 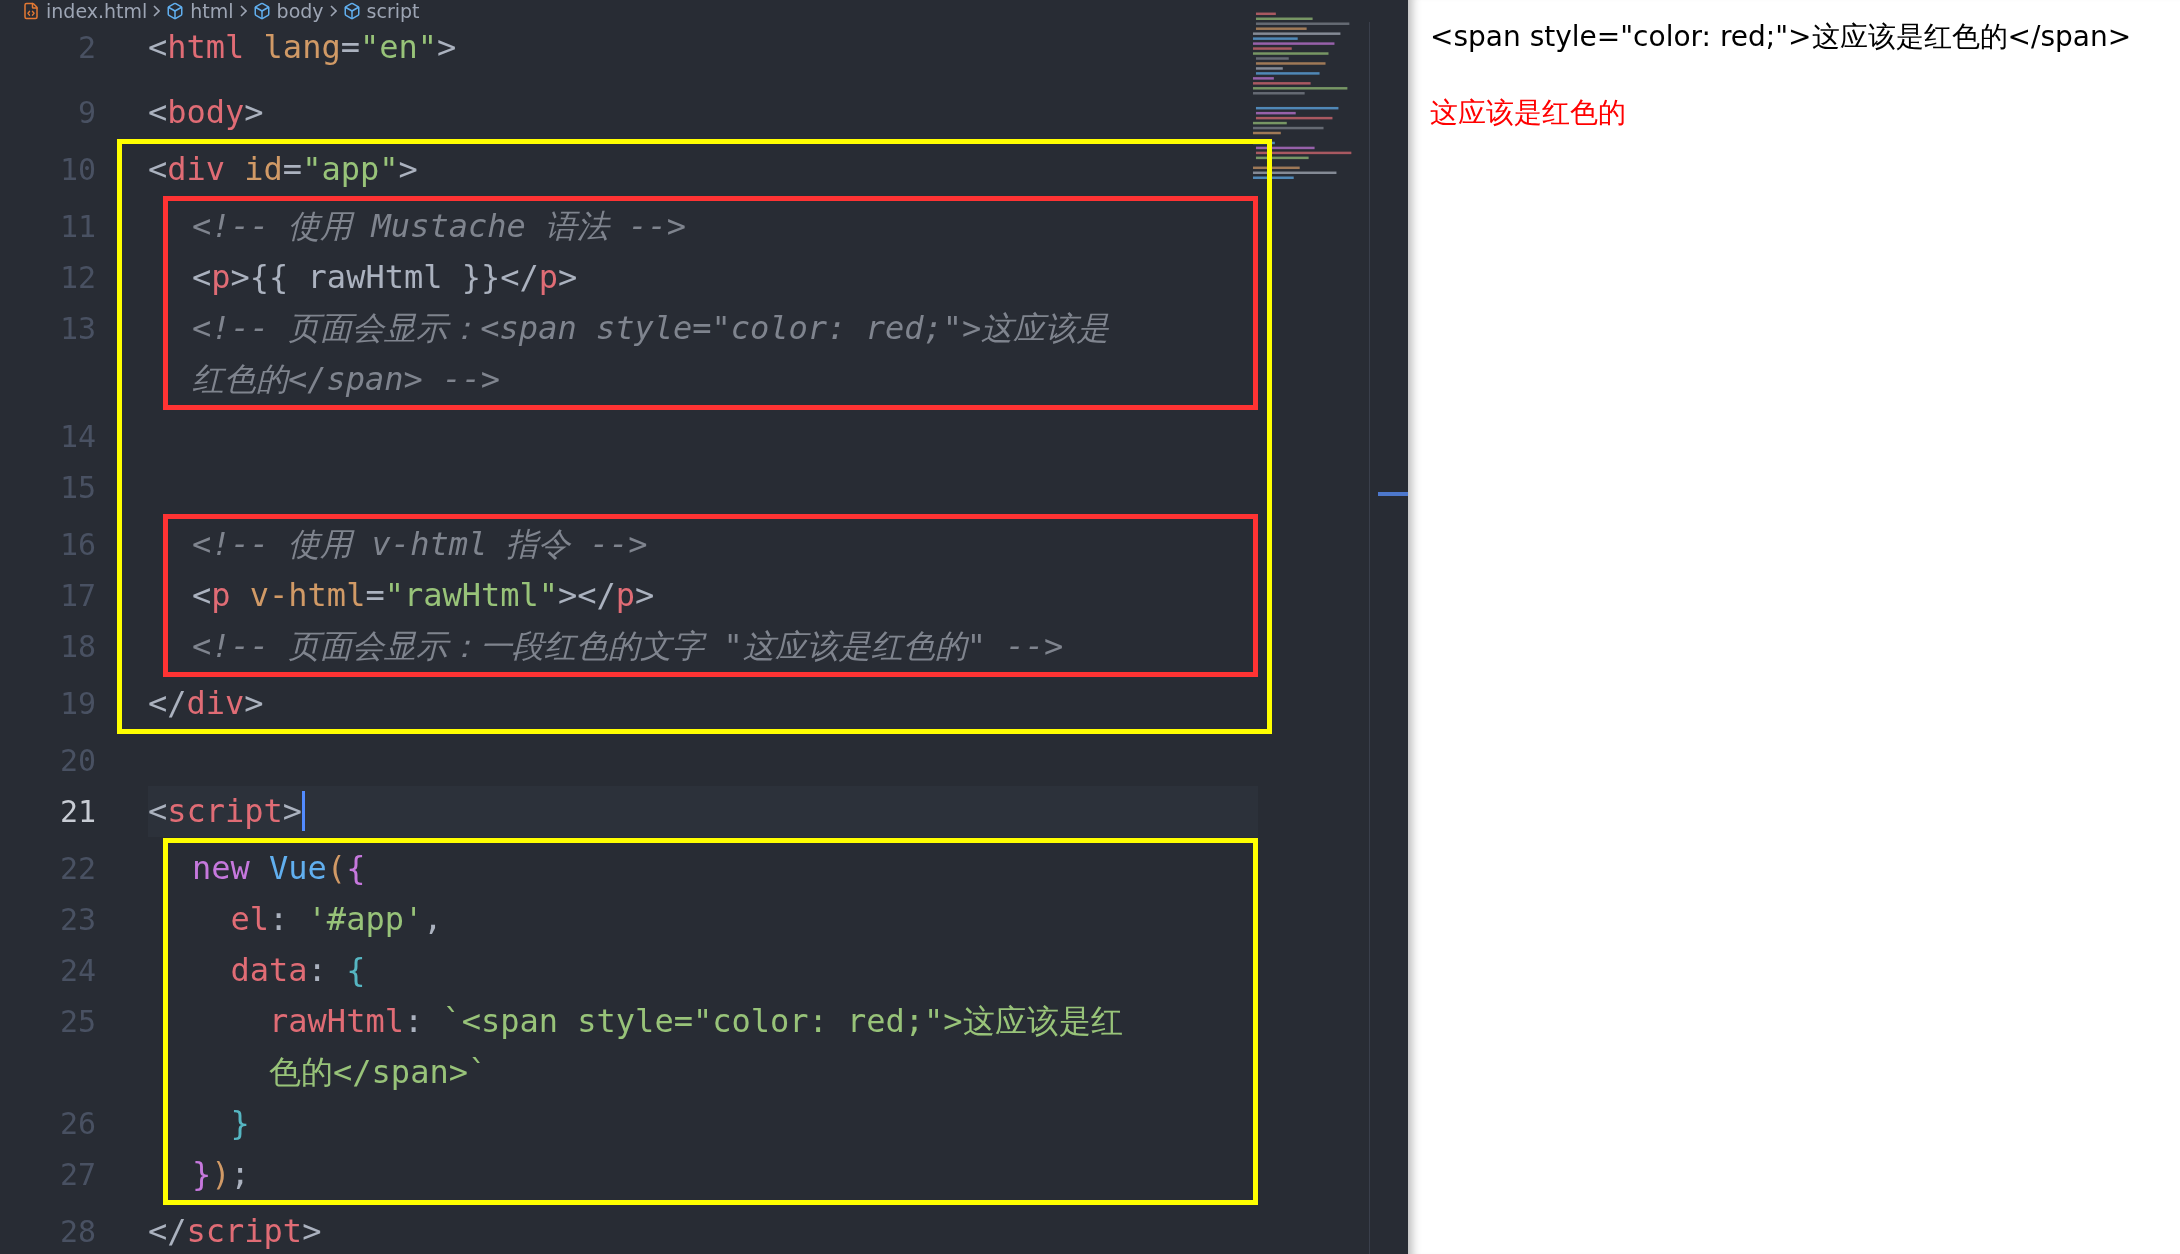 I want to click on code-text: data: {, so click(x=297, y=970).